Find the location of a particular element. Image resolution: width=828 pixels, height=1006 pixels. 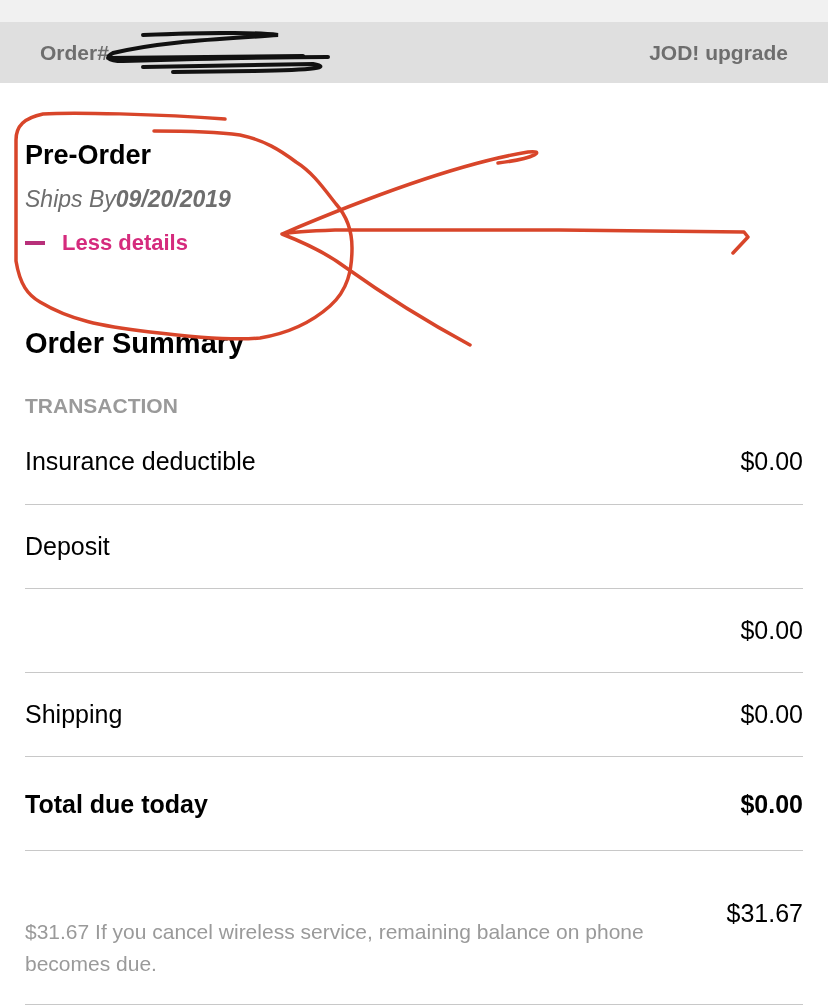

preorder-title: Pre-Order is located at coordinates (89, 155).